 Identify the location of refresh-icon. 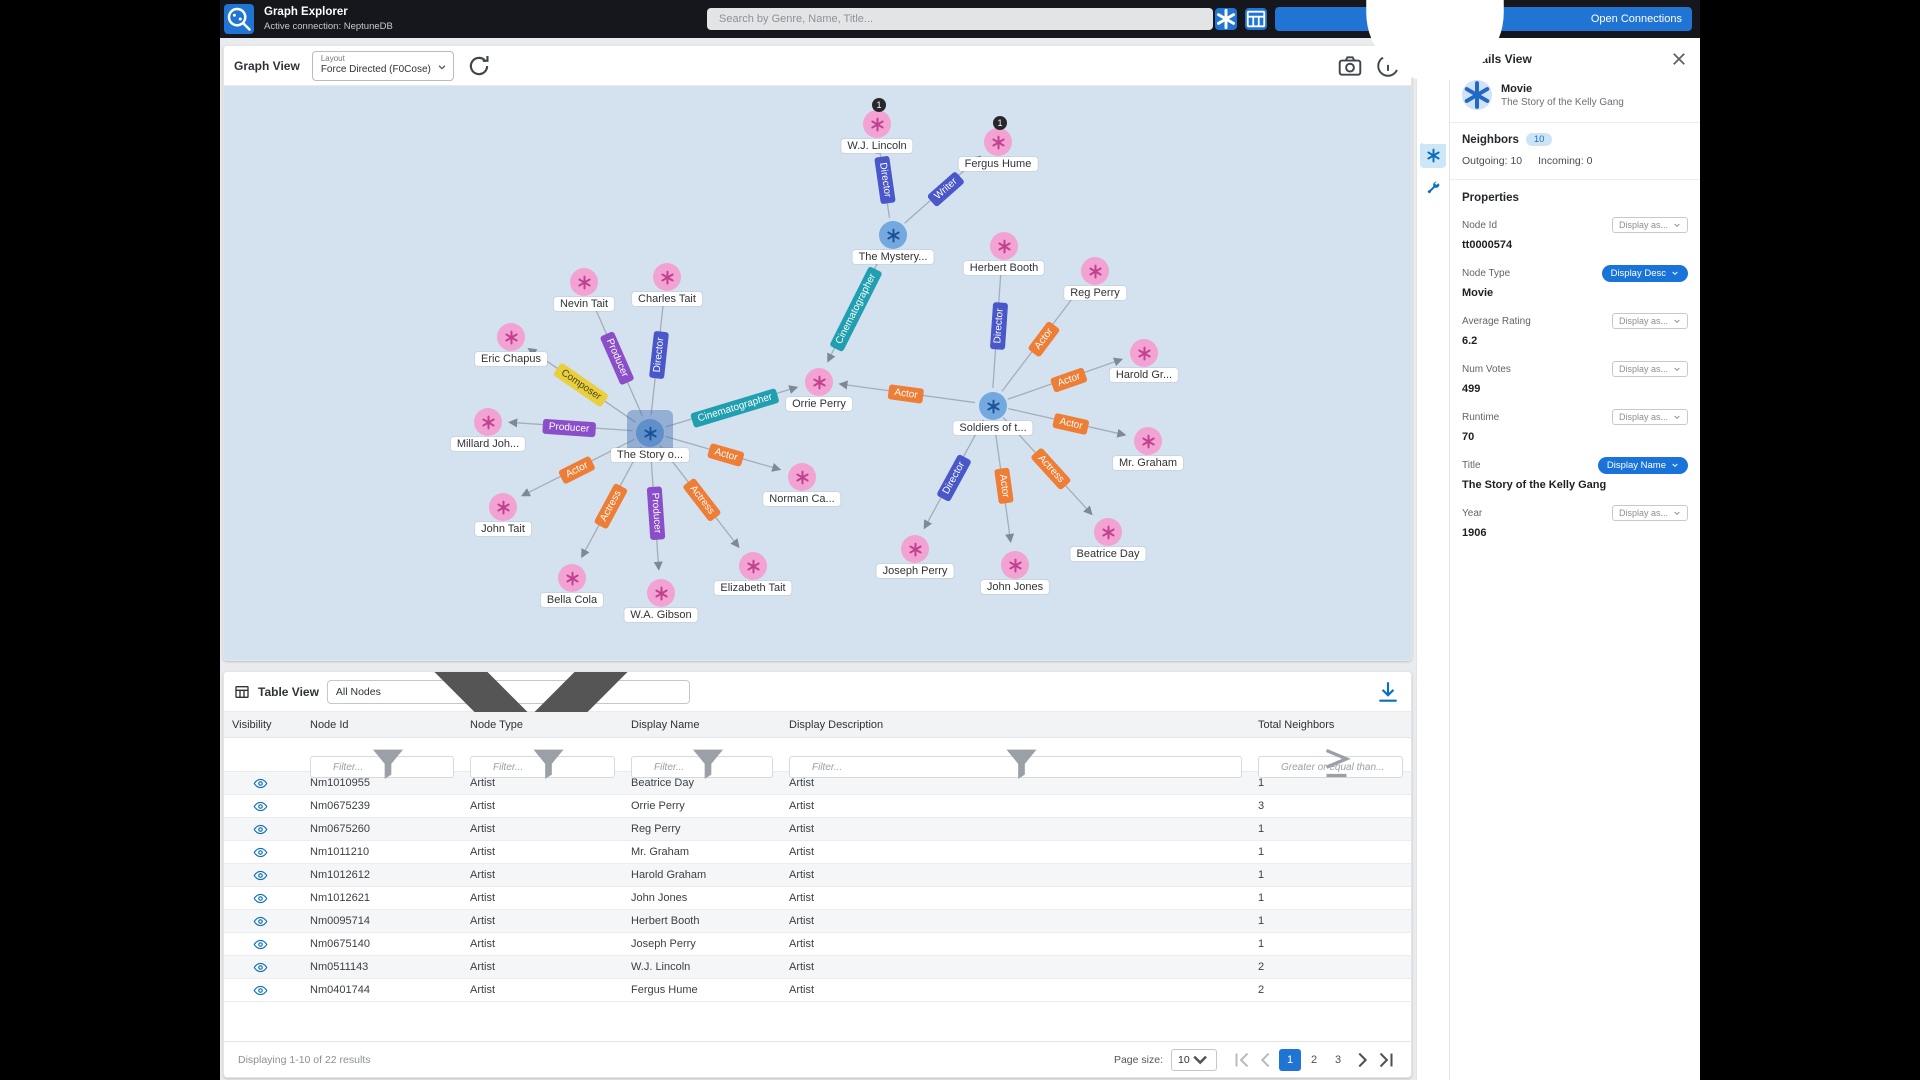
(479, 66).